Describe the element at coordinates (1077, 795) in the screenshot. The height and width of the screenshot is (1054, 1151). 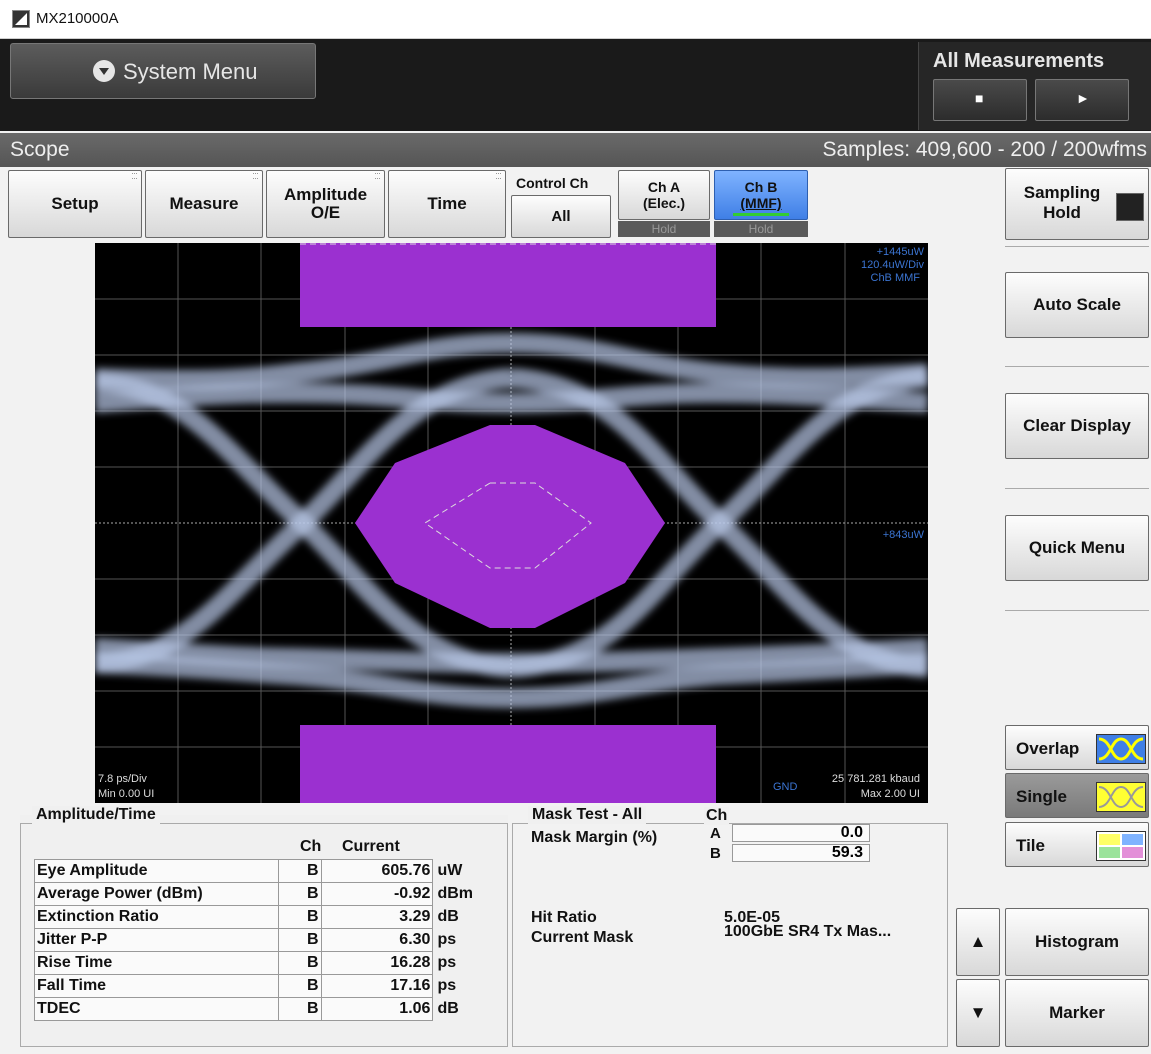
I see `single-button: Single` at that location.